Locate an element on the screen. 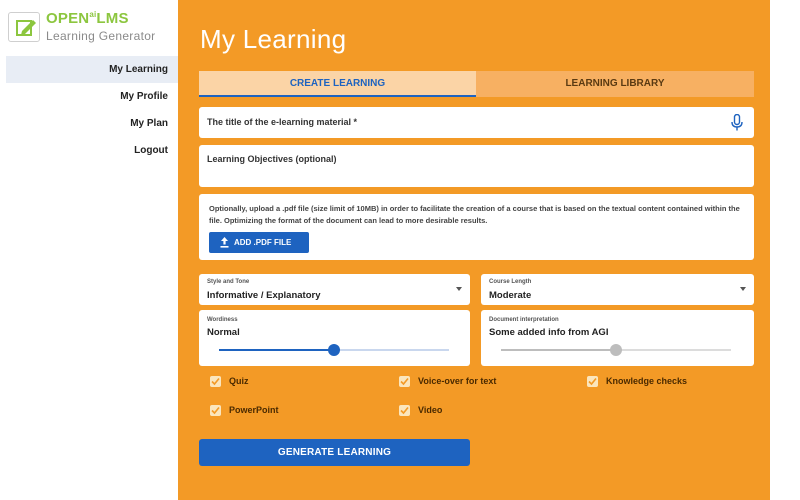 Image resolution: width=800 pixels, height=500 pixels. wordiness-slider-fill is located at coordinates (276, 350).